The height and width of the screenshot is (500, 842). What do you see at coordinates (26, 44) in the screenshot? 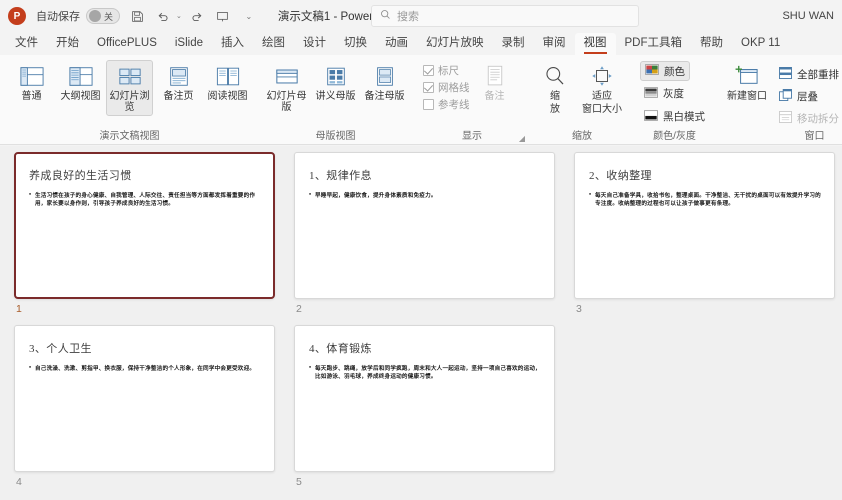
I see `tab-file: 文件` at bounding box center [26, 44].